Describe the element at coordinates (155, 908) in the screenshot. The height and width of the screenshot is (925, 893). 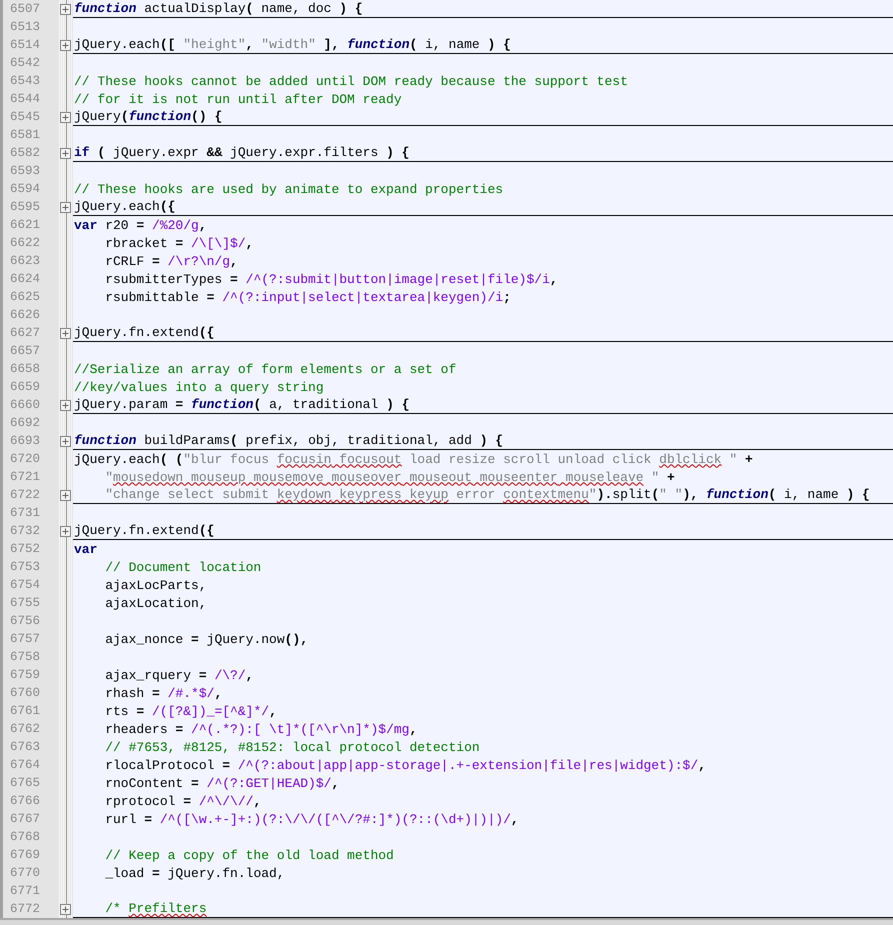
I see `code-line: /* Prefilters` at that location.